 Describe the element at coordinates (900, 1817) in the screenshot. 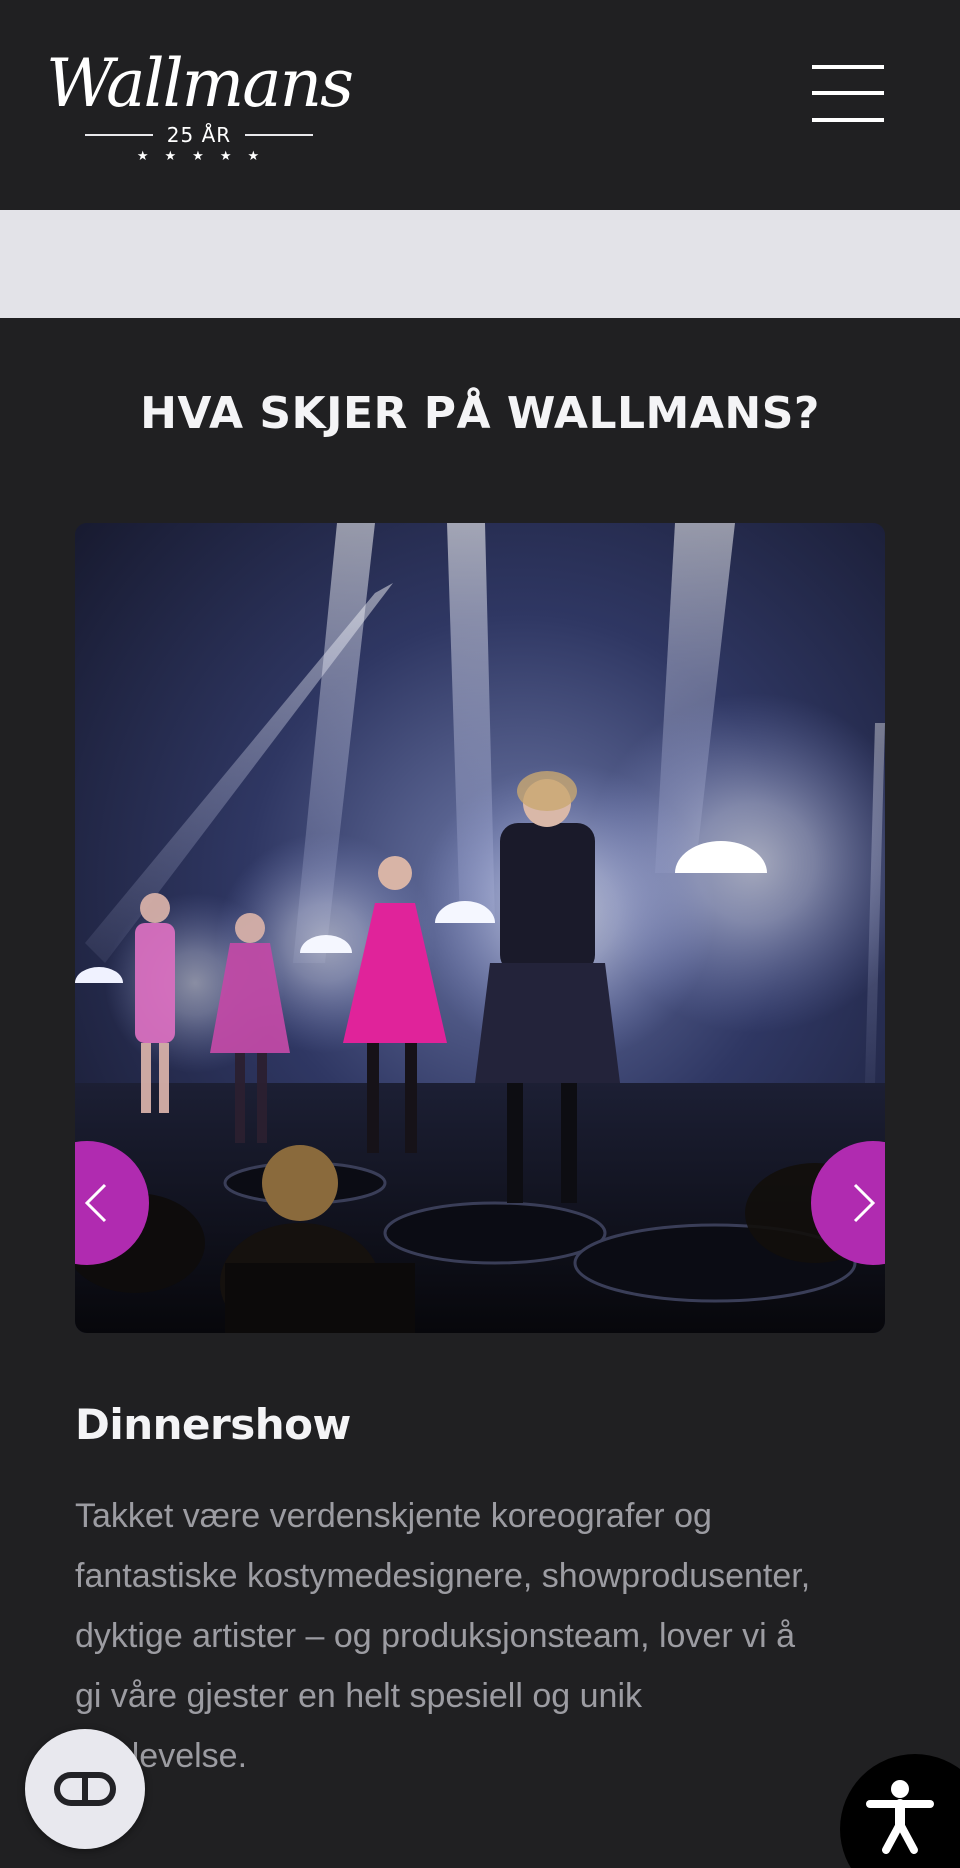

I see `accessibility-icon` at that location.